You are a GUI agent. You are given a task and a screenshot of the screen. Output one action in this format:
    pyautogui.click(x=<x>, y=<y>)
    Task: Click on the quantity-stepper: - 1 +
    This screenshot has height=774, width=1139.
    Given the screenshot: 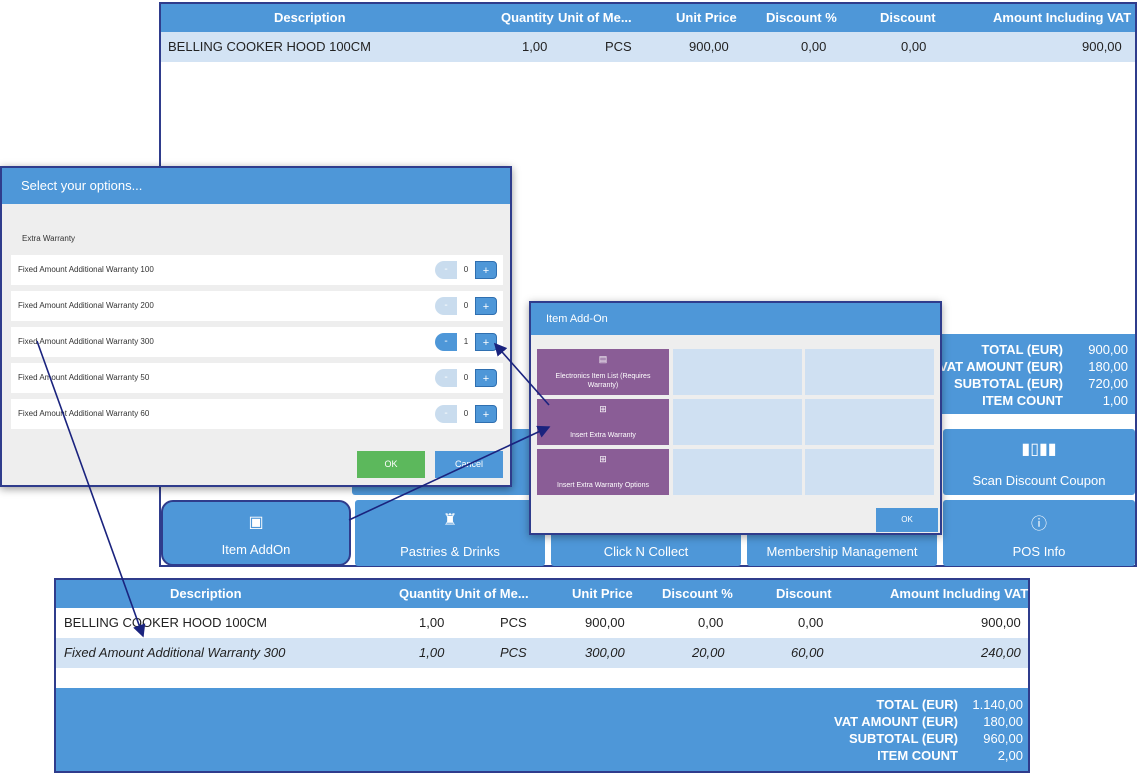 What is the action you would take?
    pyautogui.click(x=466, y=342)
    